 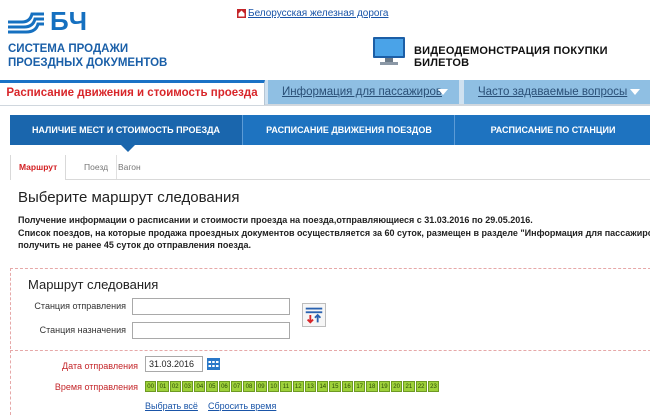 What do you see at coordinates (389, 51) in the screenshot?
I see `monitor-icon` at bounding box center [389, 51].